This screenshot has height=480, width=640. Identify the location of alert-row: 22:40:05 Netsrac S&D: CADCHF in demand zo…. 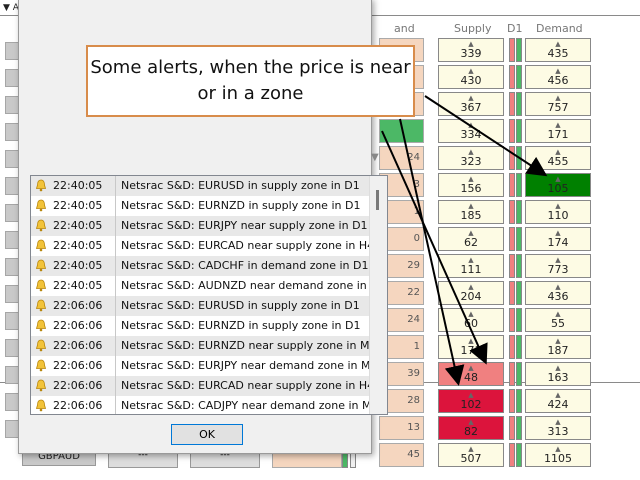
(200, 266).